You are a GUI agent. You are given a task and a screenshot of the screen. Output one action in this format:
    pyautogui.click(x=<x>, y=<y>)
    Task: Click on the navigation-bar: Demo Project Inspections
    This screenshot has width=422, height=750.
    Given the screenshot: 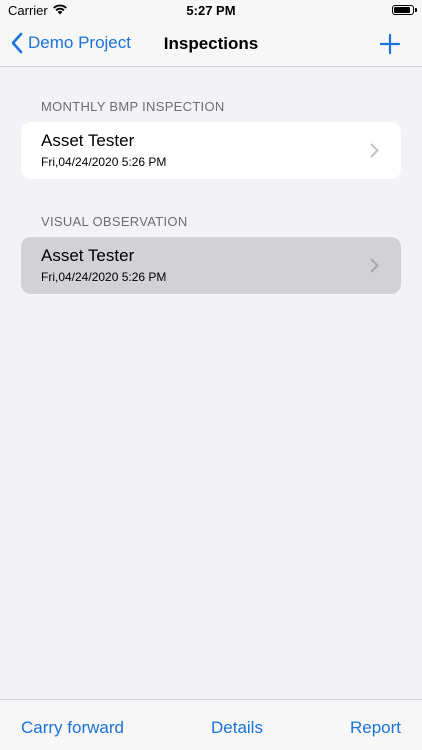 What is the action you would take?
    pyautogui.click(x=211, y=44)
    